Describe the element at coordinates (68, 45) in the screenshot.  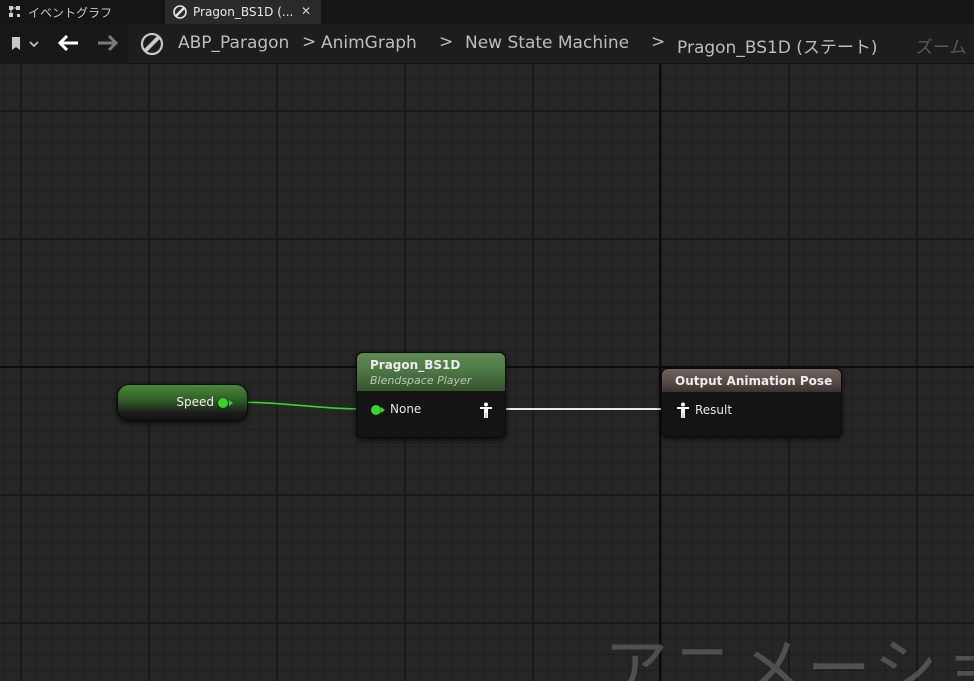
I see `arrow-left-icon` at that location.